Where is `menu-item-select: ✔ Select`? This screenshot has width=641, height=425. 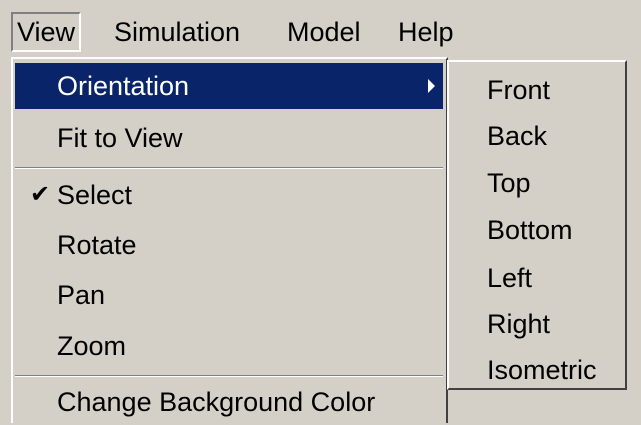
menu-item-select: ✔ Select is located at coordinates (229, 195).